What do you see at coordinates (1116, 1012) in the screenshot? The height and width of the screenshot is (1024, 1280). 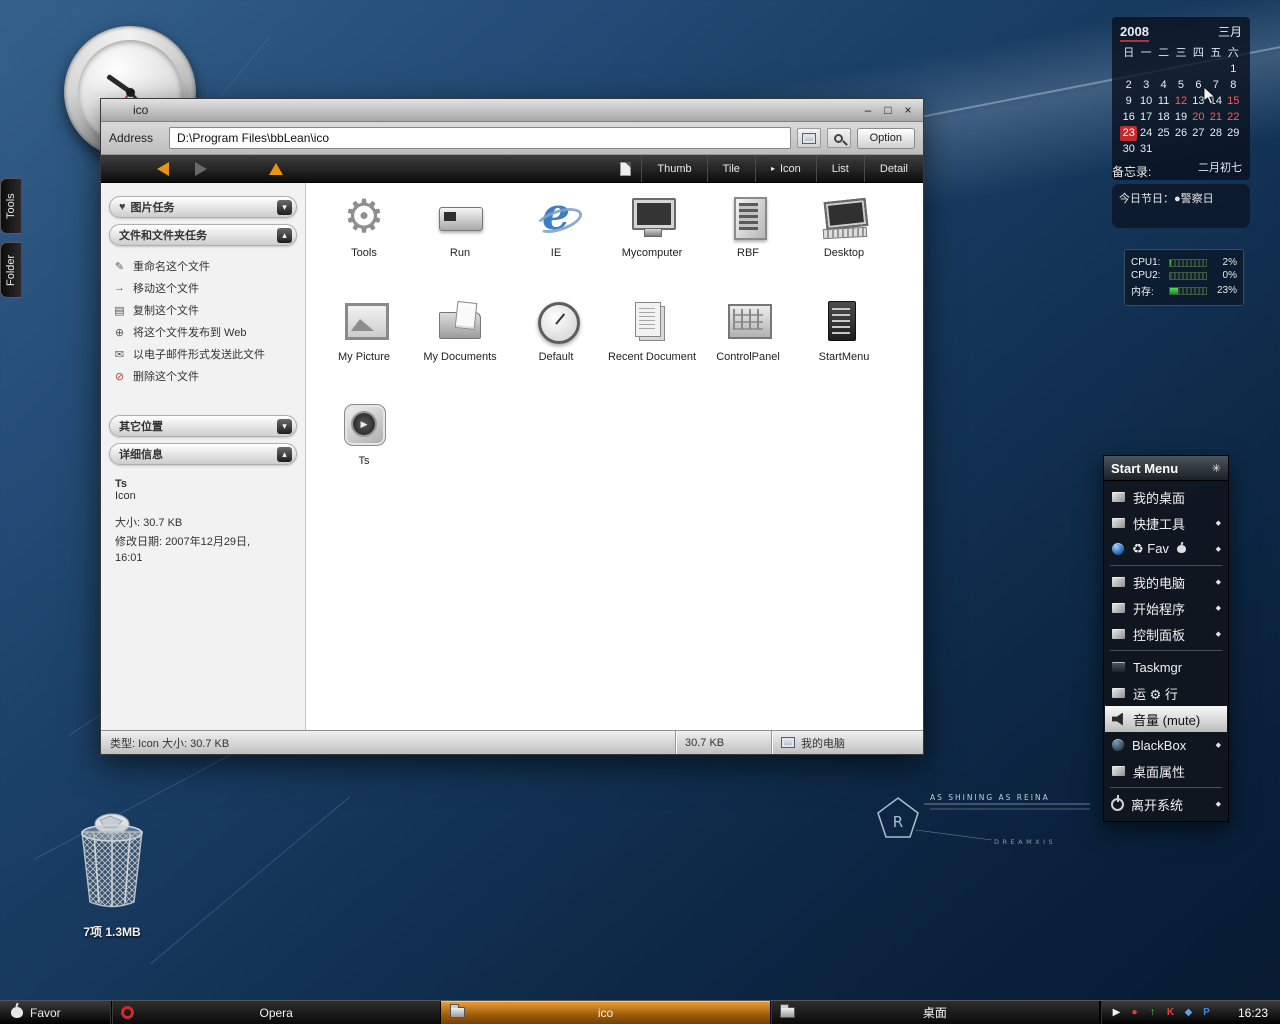 I see `pointer-icon: ▶` at bounding box center [1116, 1012].